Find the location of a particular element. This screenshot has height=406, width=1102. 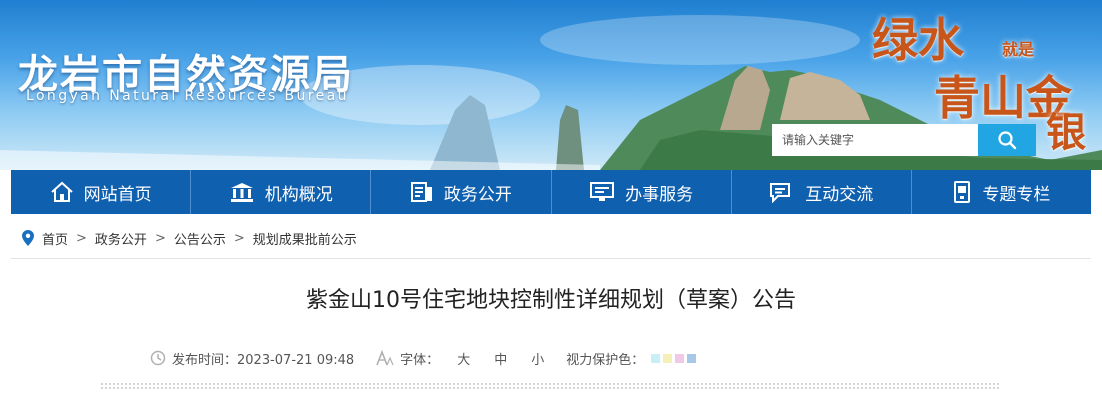

home-icon is located at coordinates (61, 191).